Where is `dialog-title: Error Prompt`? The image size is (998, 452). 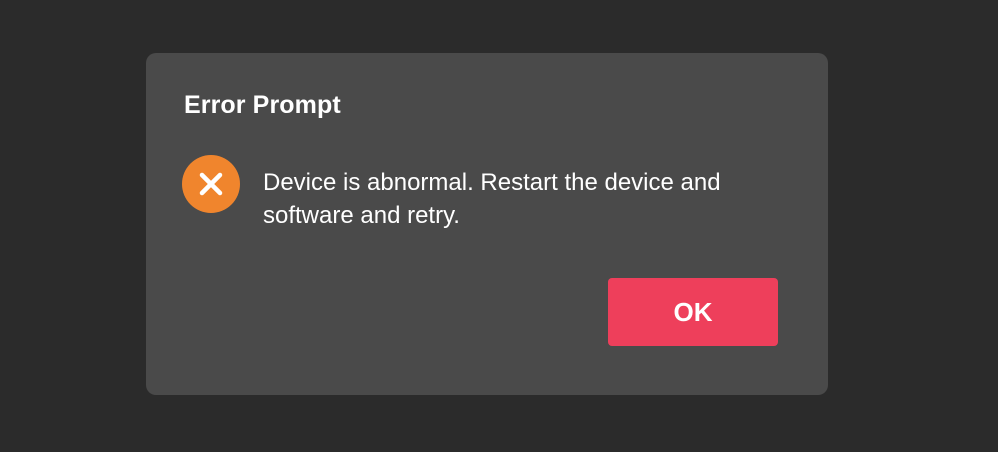 dialog-title: Error Prompt is located at coordinates (262, 105).